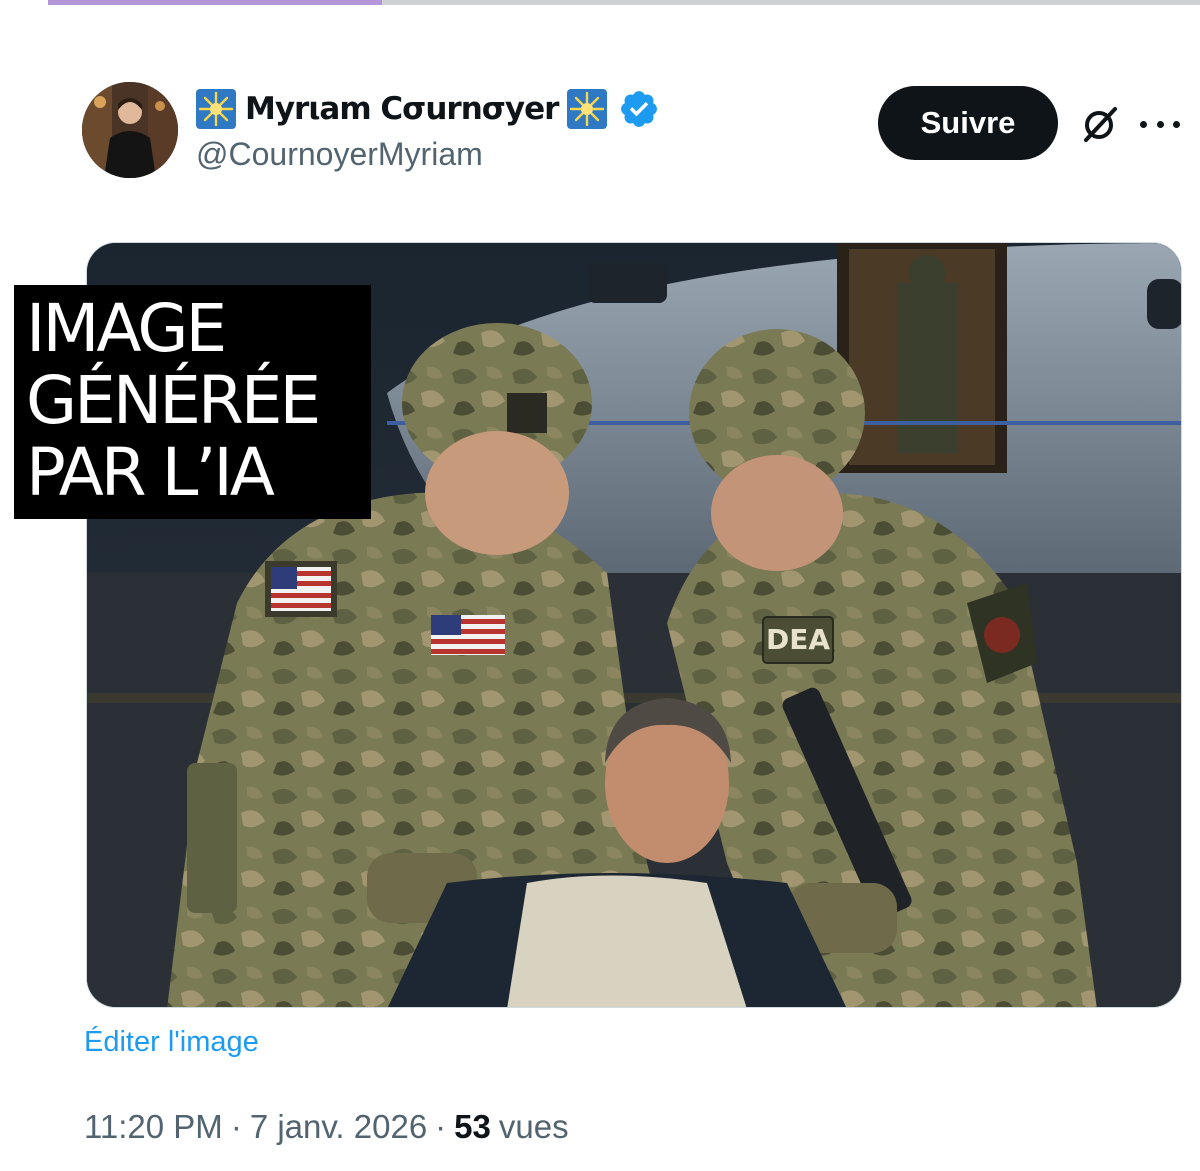 This screenshot has height=1171, width=1200. I want to click on more-options-icon, so click(1160, 124).